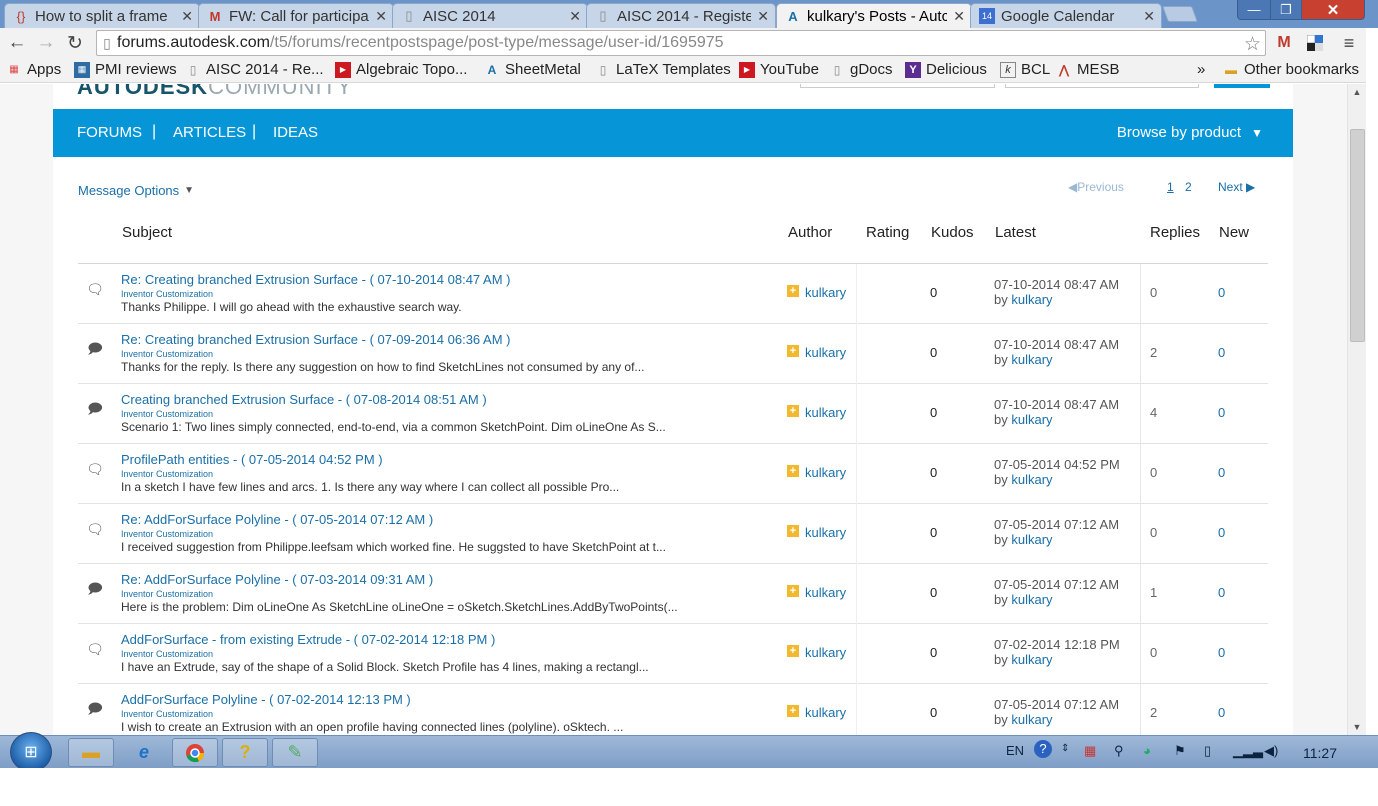 The height and width of the screenshot is (806, 1378). What do you see at coordinates (1015, 232) in the screenshot?
I see `col-latest: Latest` at bounding box center [1015, 232].